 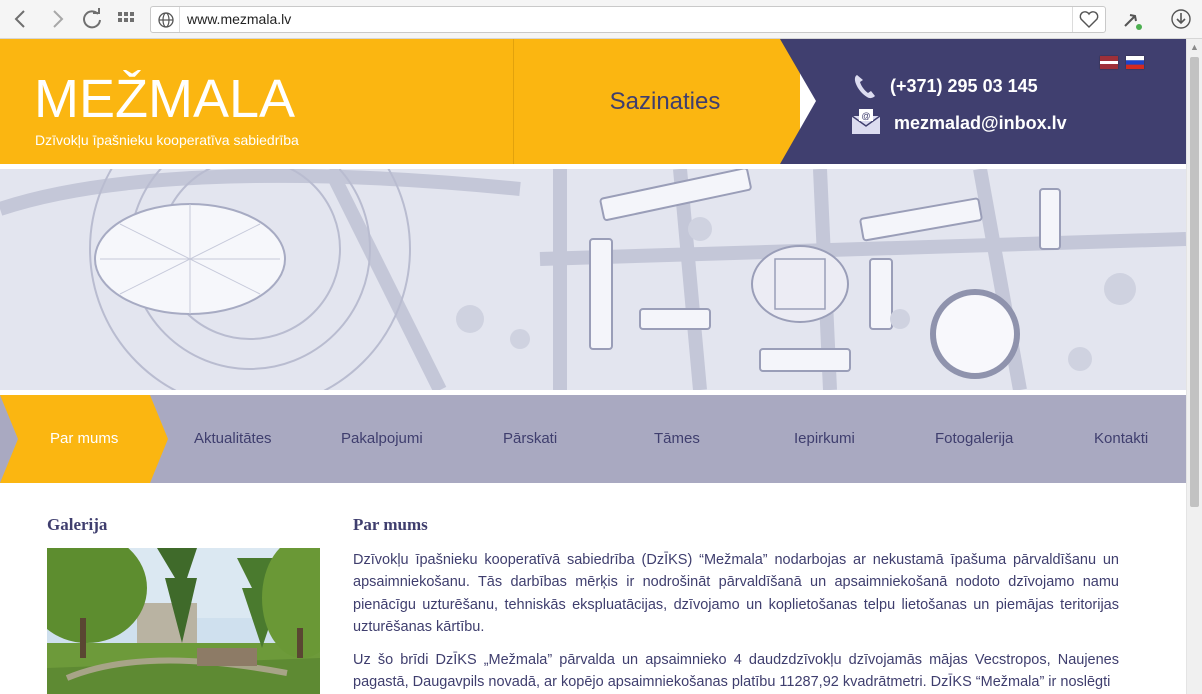 What do you see at coordinates (57, 19) in the screenshot?
I see `forward-icon` at bounding box center [57, 19].